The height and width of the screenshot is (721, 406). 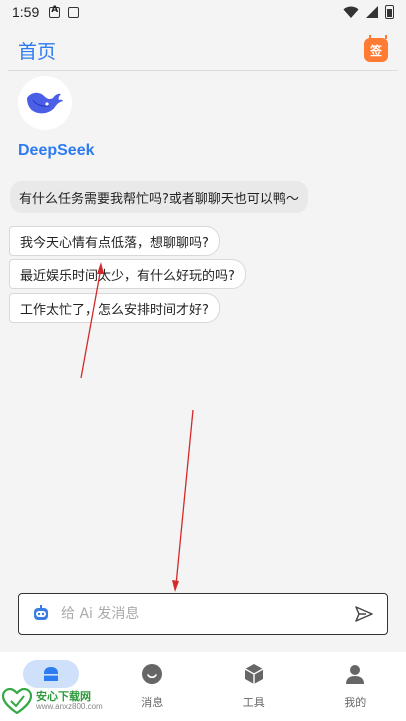 I want to click on notification-window-icon, so click(x=74, y=12).